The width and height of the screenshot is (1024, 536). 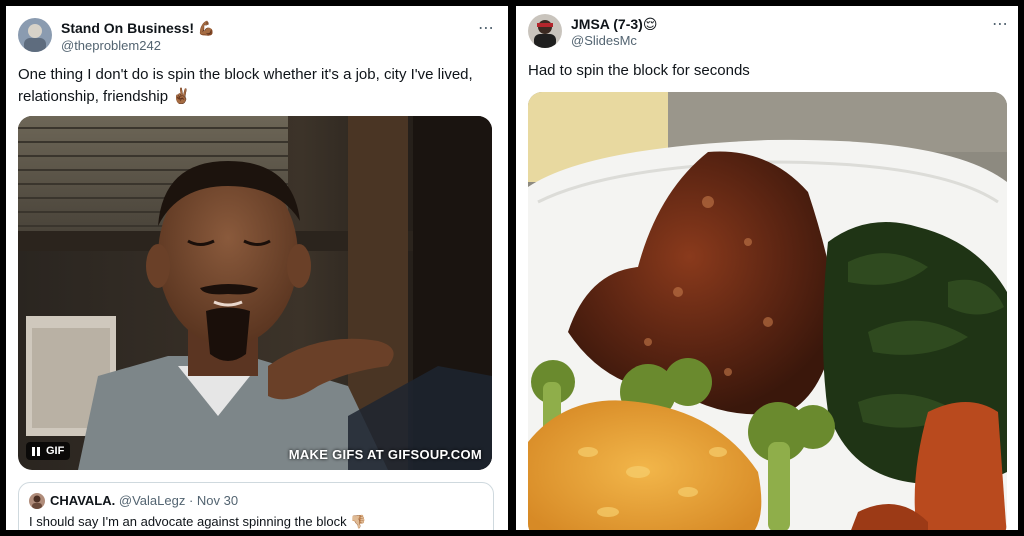 What do you see at coordinates (111, 45) in the screenshot?
I see `user-handle: @theproblem242` at bounding box center [111, 45].